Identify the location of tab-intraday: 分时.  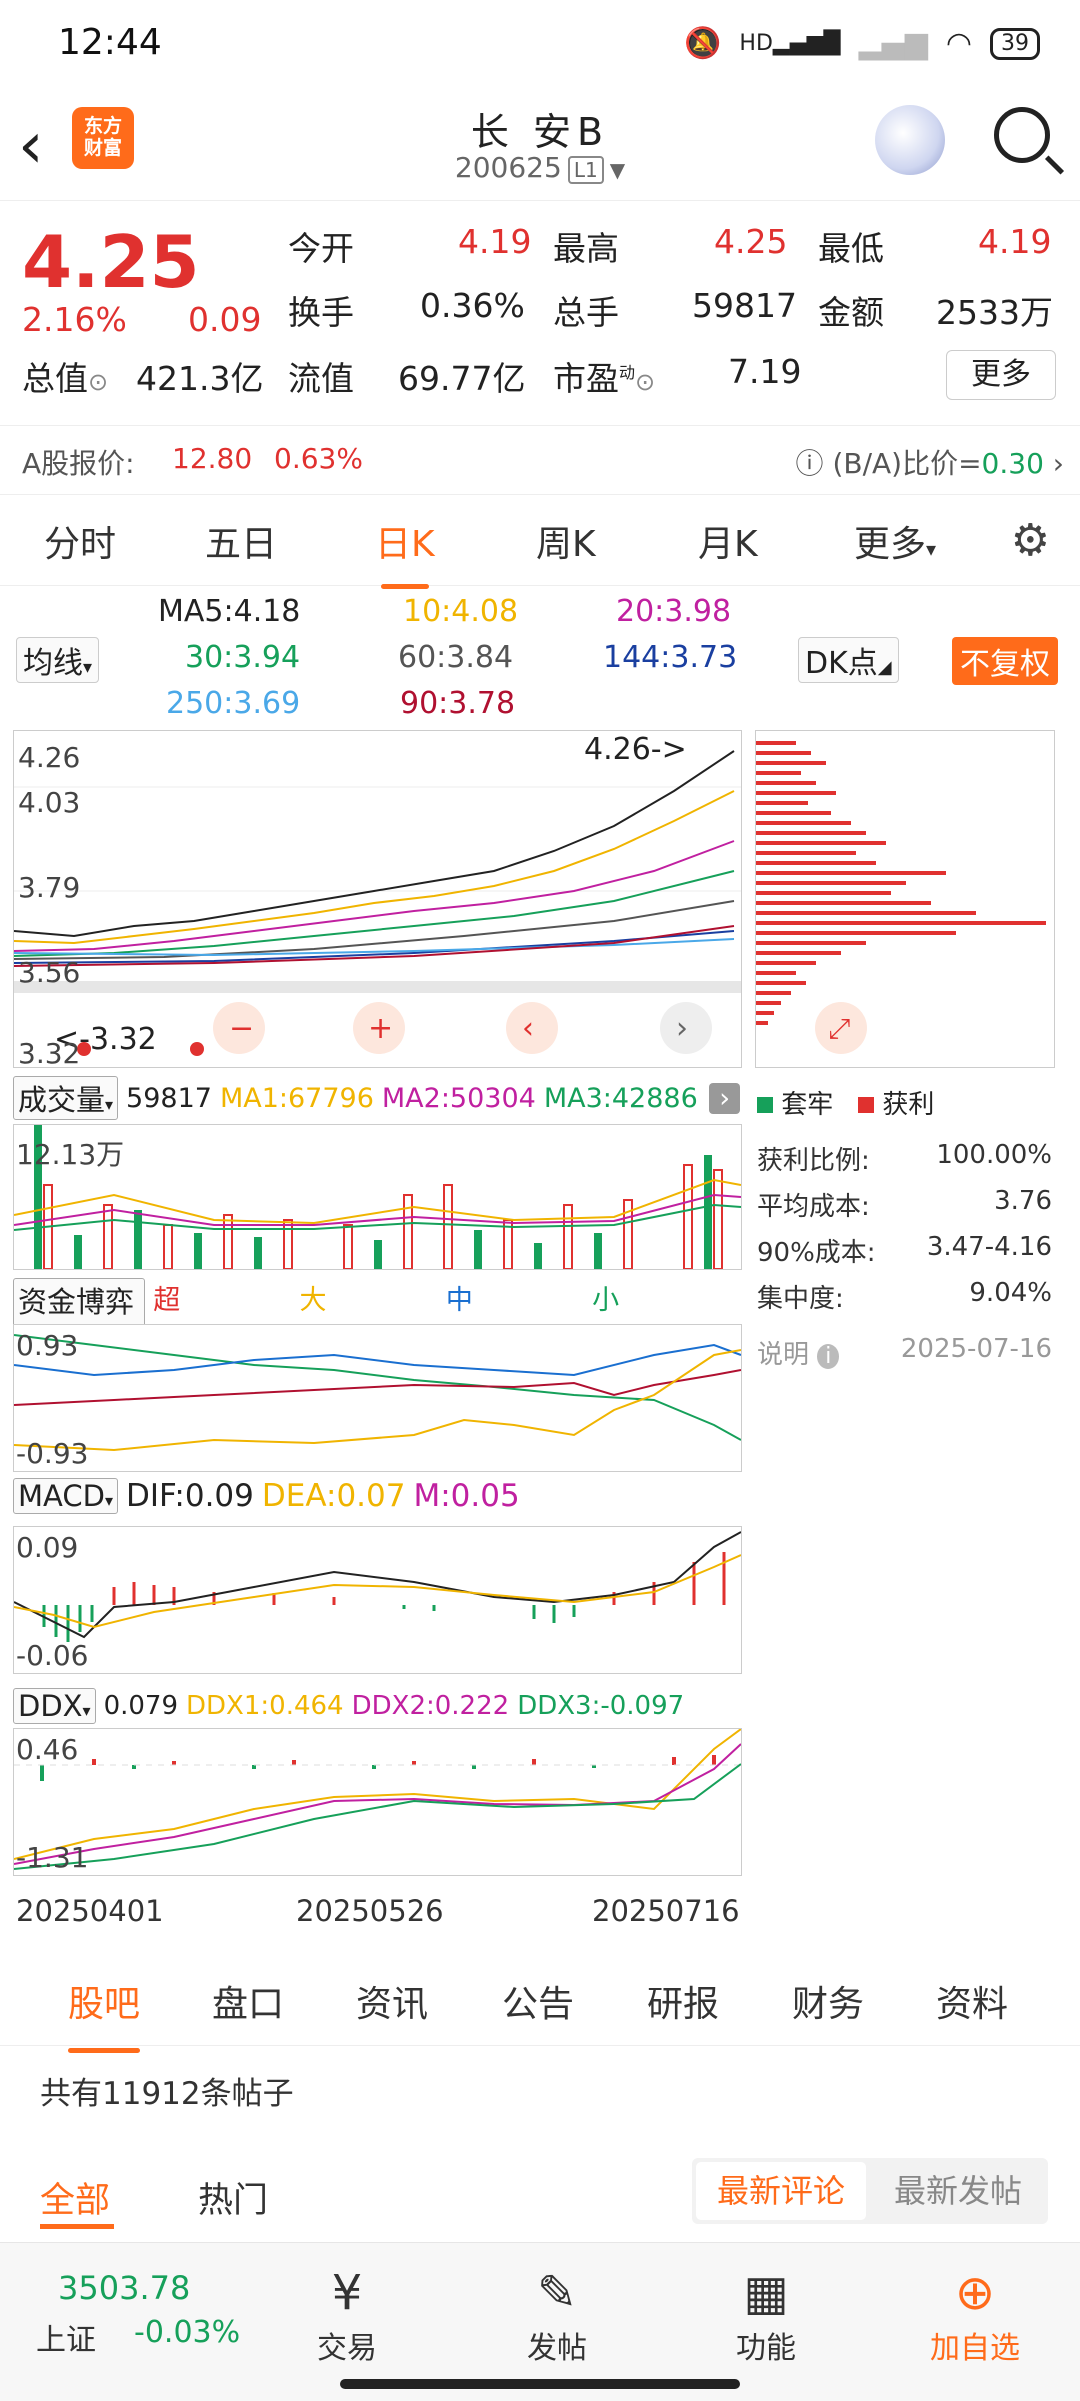
(80, 541).